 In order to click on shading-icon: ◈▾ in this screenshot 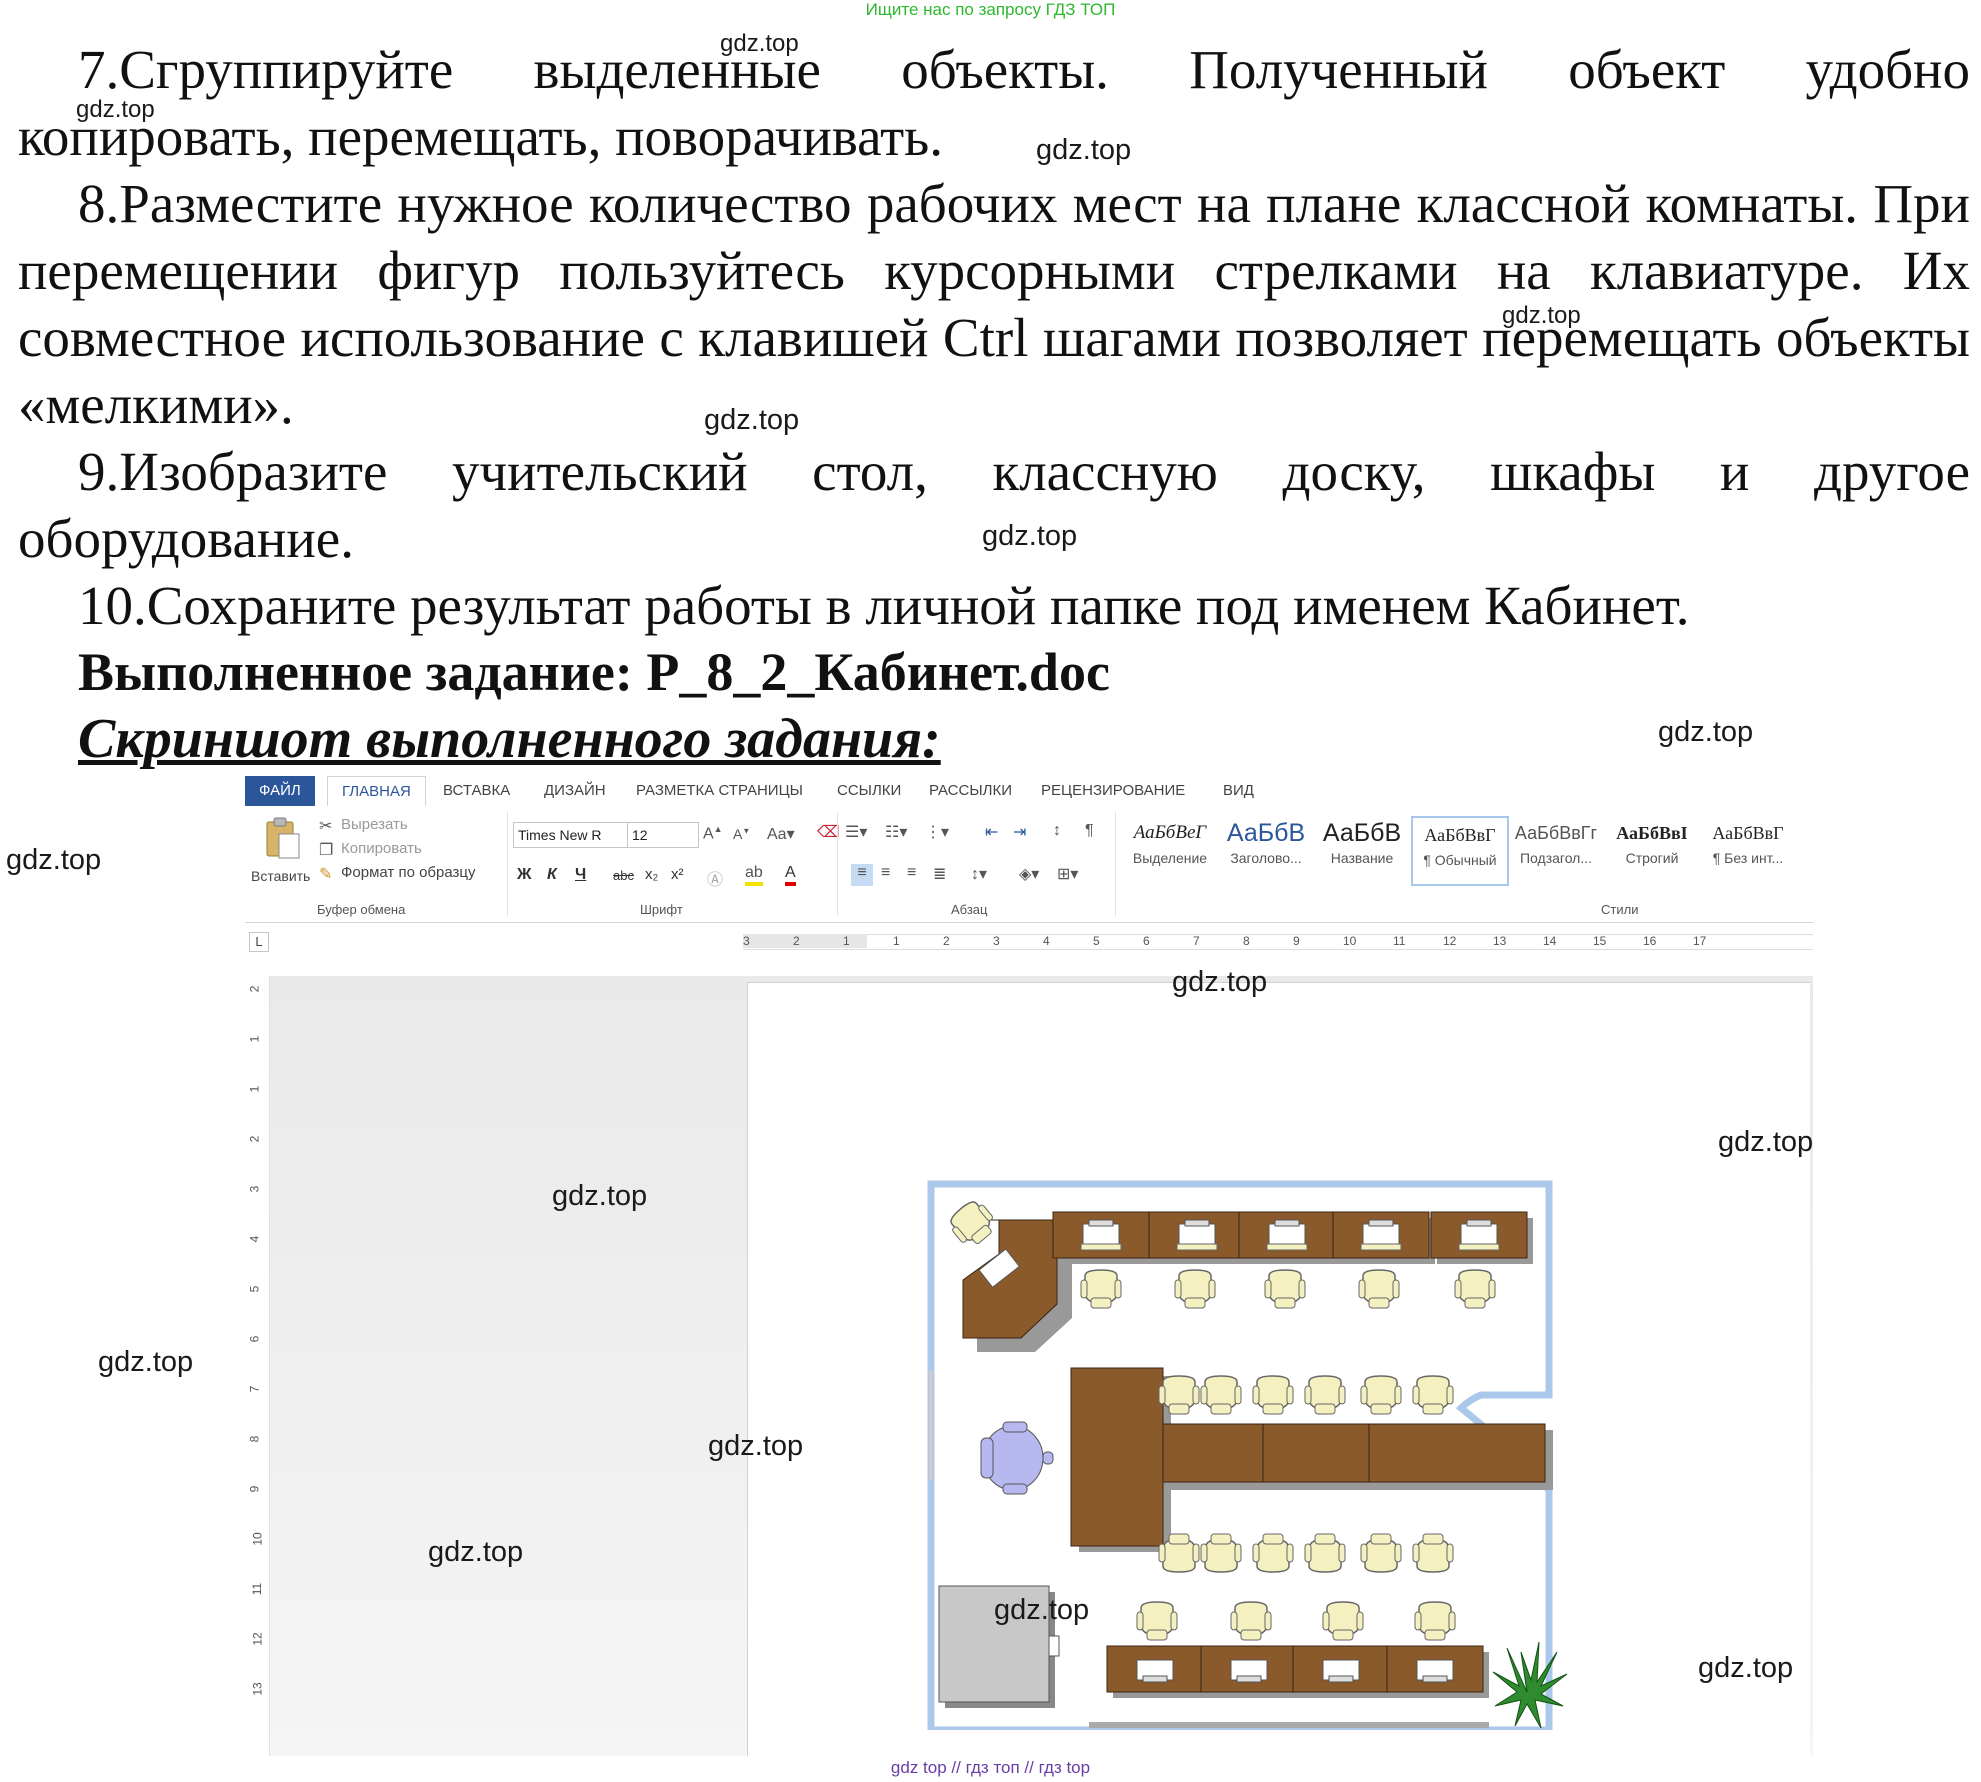, I will do `click(1029, 874)`.